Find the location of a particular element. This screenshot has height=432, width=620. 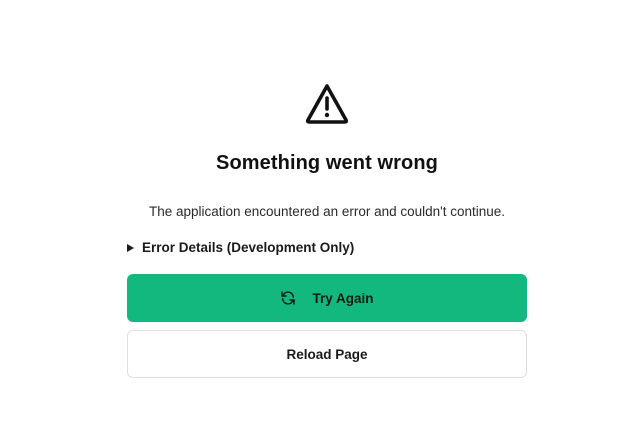

error-details-toggle: Error Details (Development Only) is located at coordinates (240, 247).